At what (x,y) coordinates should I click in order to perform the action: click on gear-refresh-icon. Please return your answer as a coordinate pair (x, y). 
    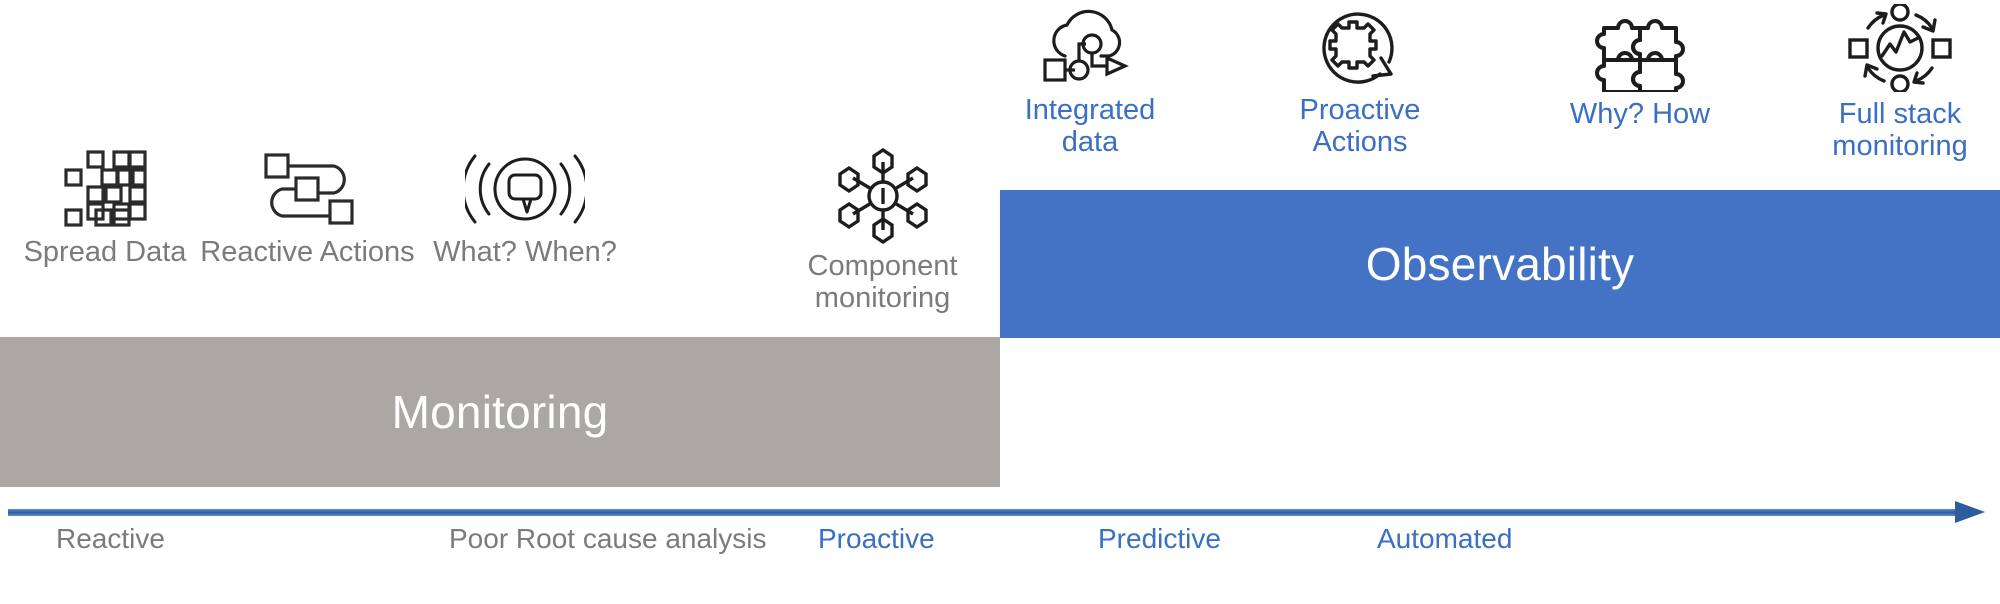
    Looking at the image, I should click on (1360, 48).